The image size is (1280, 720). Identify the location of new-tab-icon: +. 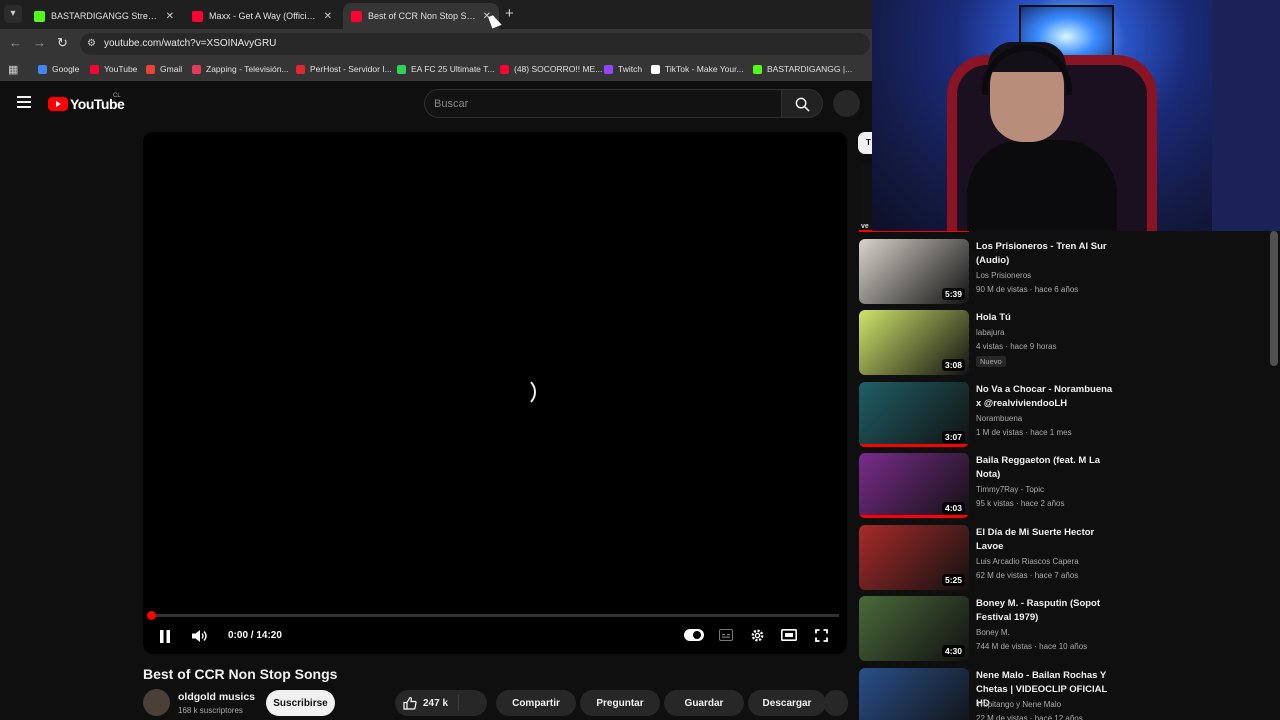
(509, 13).